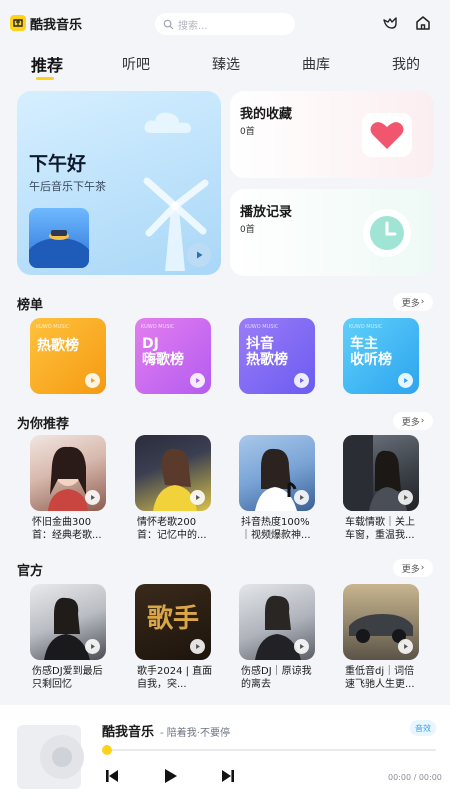 This screenshot has width=450, height=799. What do you see at coordinates (271, 750) in the screenshot?
I see `progress-bar` at bounding box center [271, 750].